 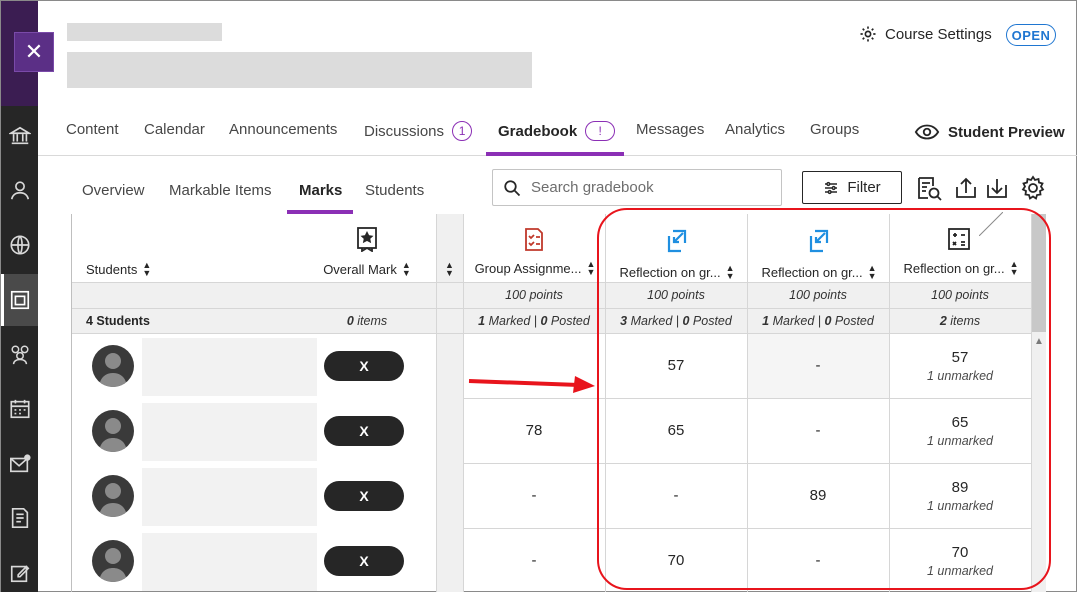 I want to click on course-code-redacted, so click(x=144, y=32).